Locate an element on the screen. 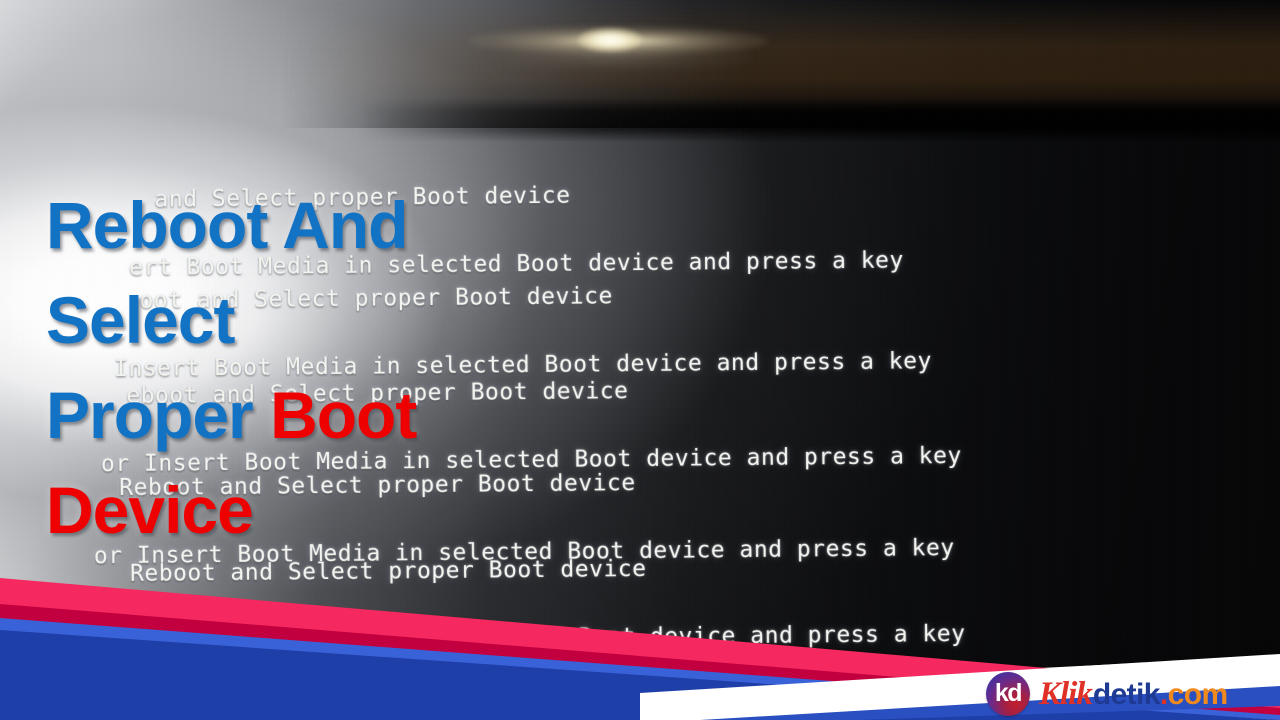  headline-line-3: Proper Boot is located at coordinates (351, 415).